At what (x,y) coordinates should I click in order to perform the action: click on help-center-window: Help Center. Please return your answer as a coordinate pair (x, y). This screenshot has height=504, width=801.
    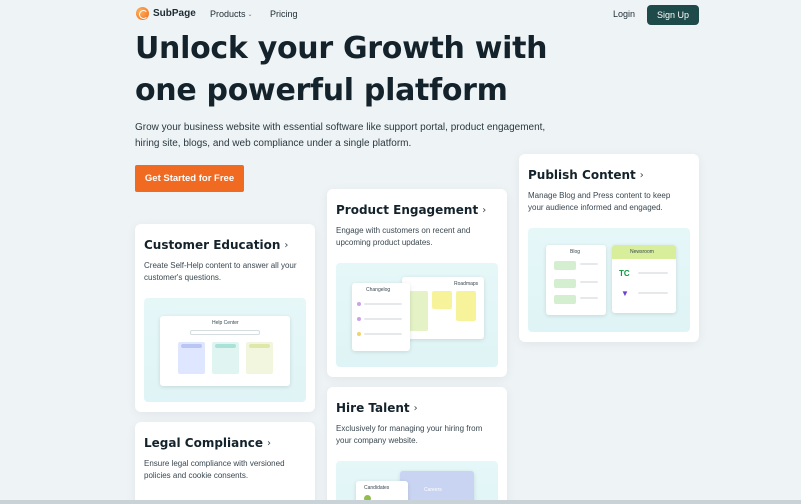
    Looking at the image, I should click on (225, 351).